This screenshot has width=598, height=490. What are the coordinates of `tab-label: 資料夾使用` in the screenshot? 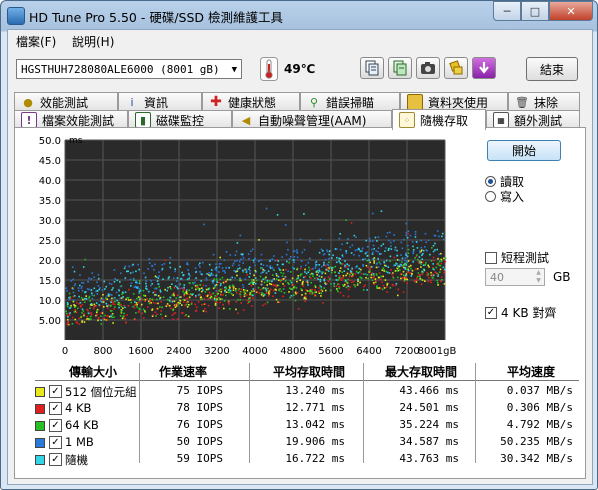 It's located at (458, 102).